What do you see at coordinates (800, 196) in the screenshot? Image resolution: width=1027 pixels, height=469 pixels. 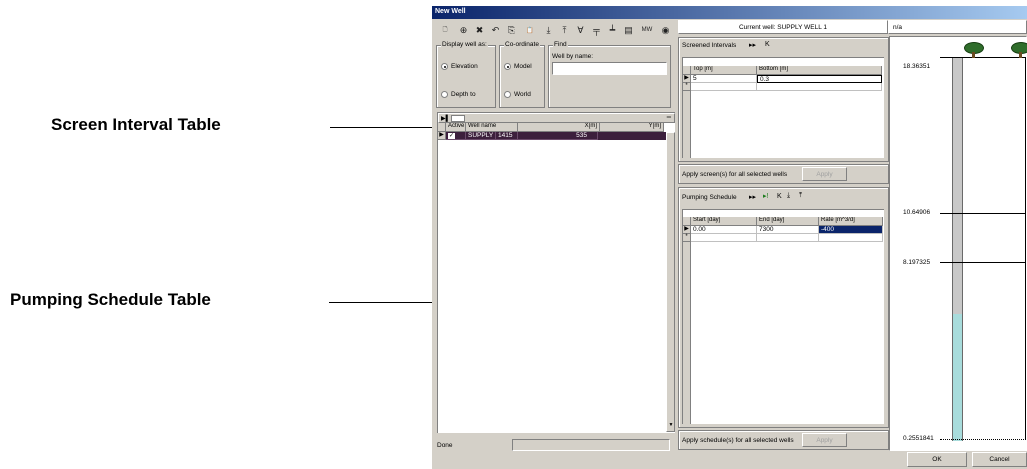 I see `pump-export-icon: ⤒` at bounding box center [800, 196].